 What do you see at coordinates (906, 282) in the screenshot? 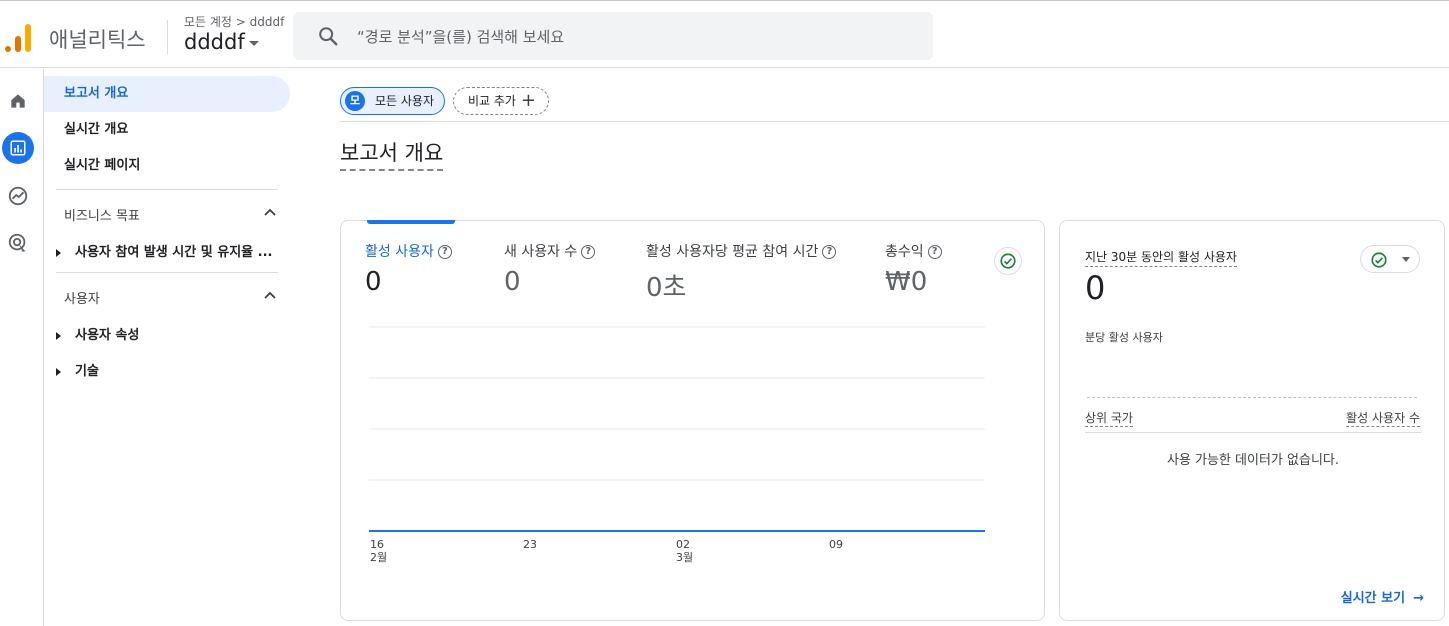
I see `metric-value: ₩0` at bounding box center [906, 282].